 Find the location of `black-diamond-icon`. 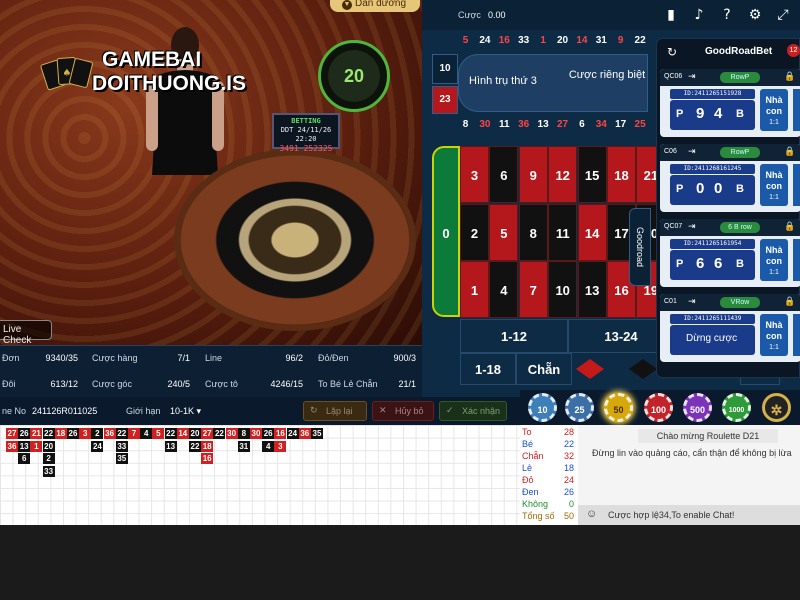

black-diamond-icon is located at coordinates (643, 369).